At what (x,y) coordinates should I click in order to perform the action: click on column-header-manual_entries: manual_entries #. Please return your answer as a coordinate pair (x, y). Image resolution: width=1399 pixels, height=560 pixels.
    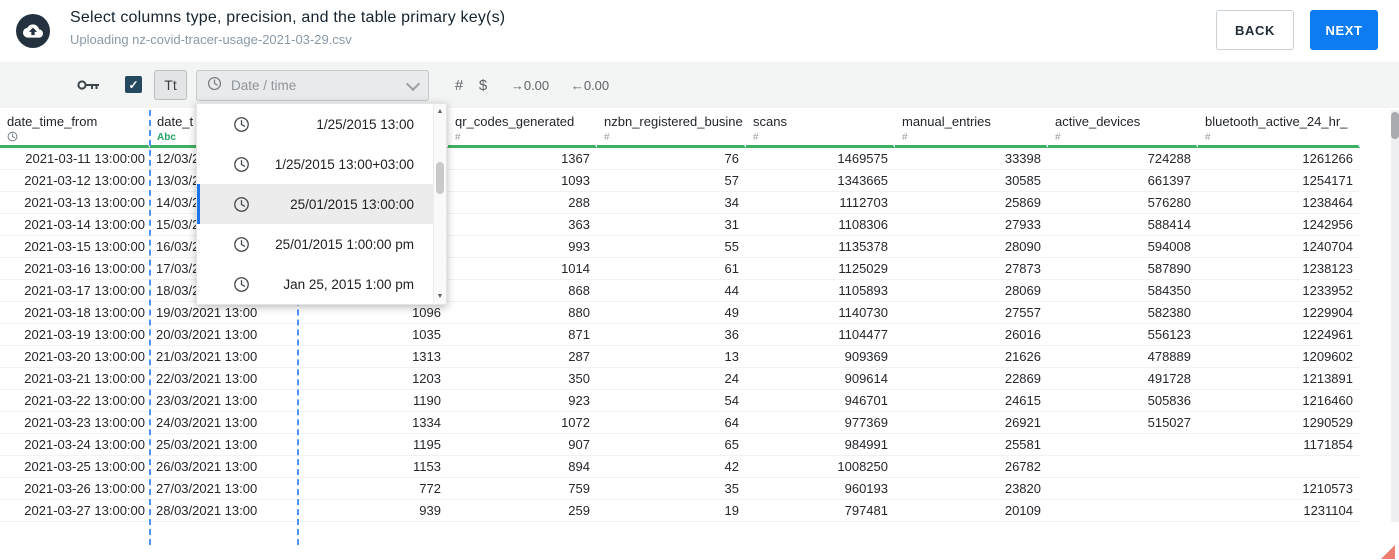
    Looking at the image, I should click on (971, 129).